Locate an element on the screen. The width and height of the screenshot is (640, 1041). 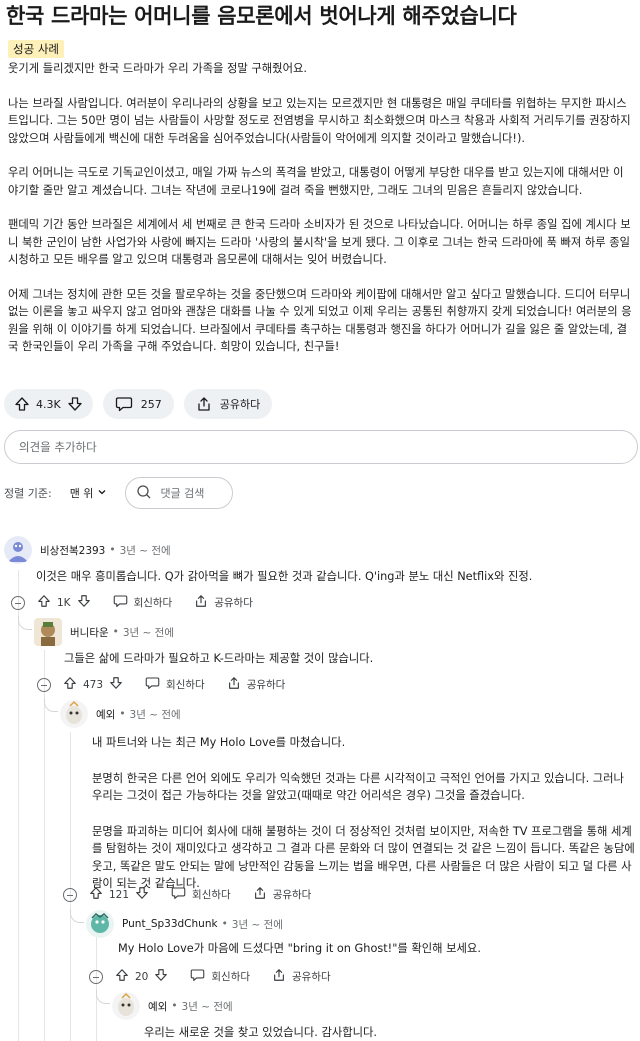
post-vote-count: 4.3K is located at coordinates (48, 404).